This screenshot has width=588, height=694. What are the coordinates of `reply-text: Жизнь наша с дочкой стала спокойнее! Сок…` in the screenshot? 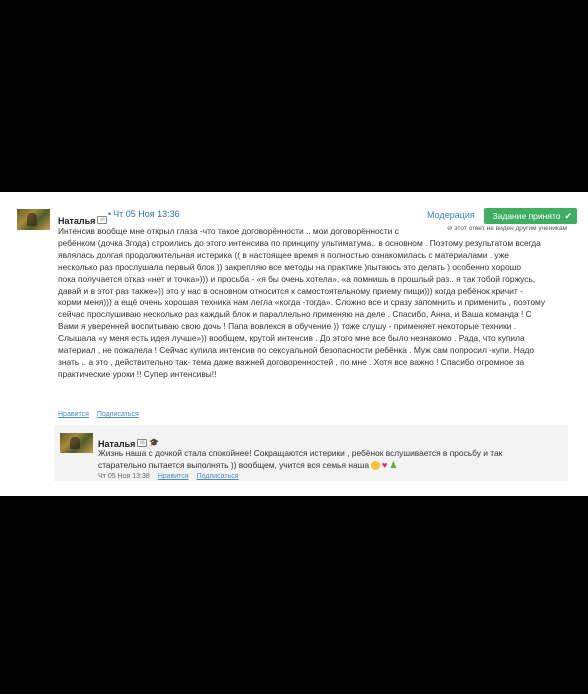 It's located at (300, 459).